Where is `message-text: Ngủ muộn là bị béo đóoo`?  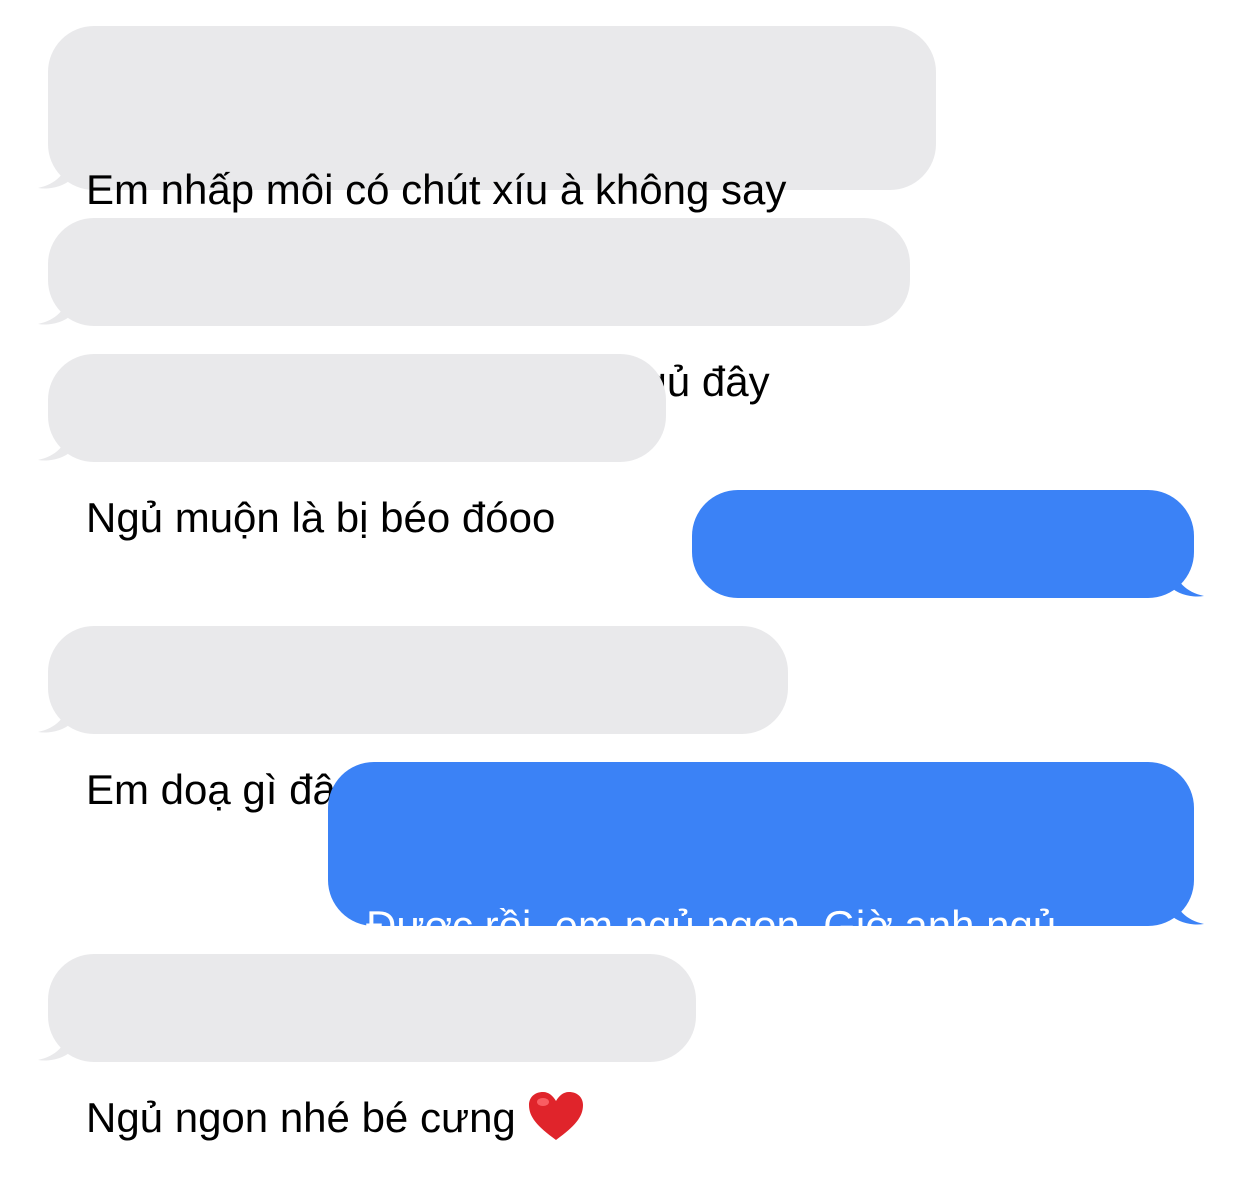
message-text: Ngủ muộn là bị béo đóoo is located at coordinates (321, 517).